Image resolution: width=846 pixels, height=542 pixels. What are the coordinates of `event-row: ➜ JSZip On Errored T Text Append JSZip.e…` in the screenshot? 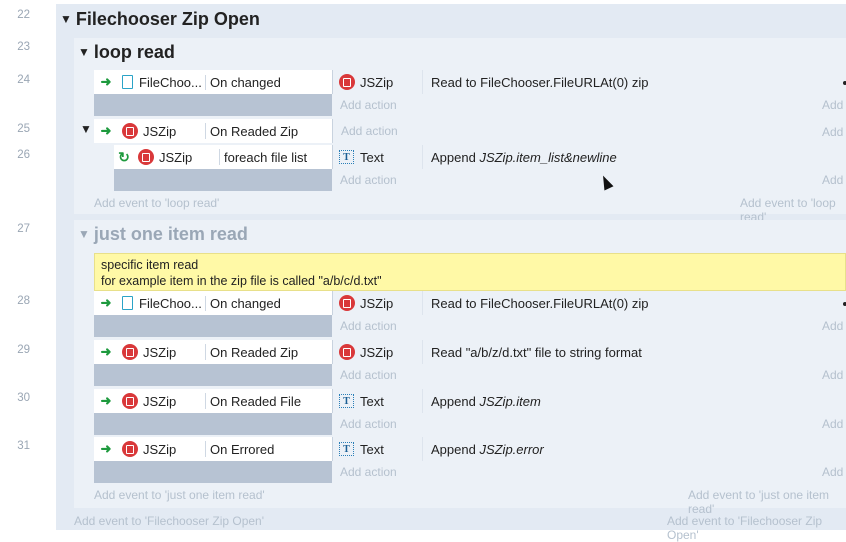 It's located at (470, 449).